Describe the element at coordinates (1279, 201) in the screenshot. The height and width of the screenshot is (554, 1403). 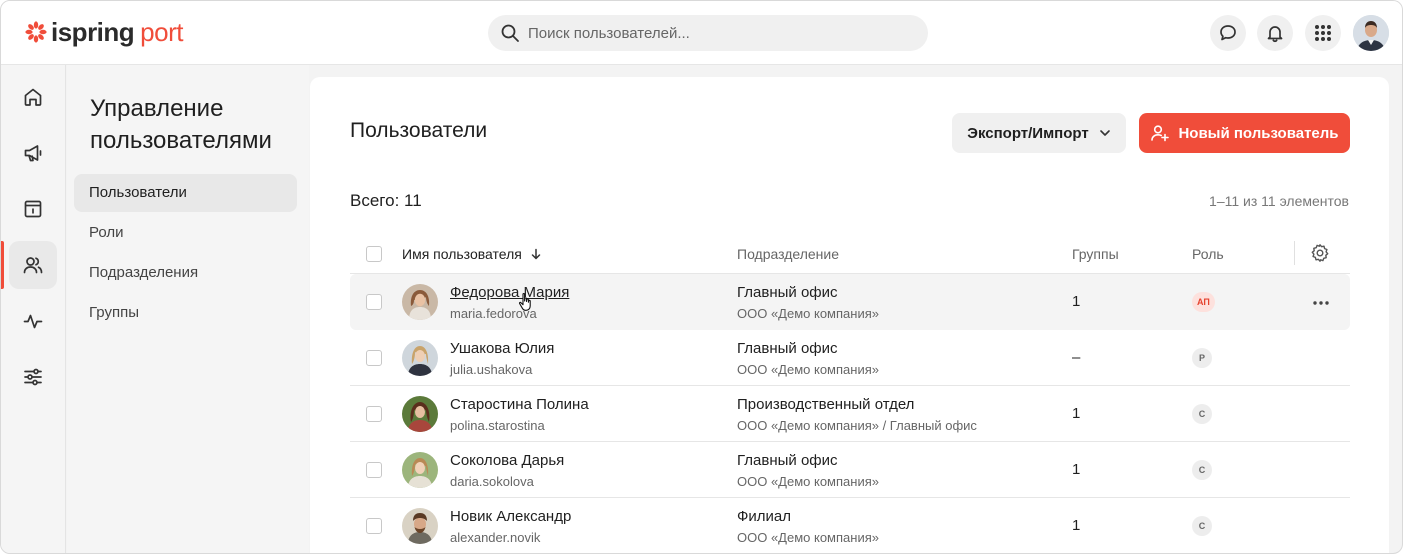
I see `pagination-info: 1–11 из 11 элементов` at that location.